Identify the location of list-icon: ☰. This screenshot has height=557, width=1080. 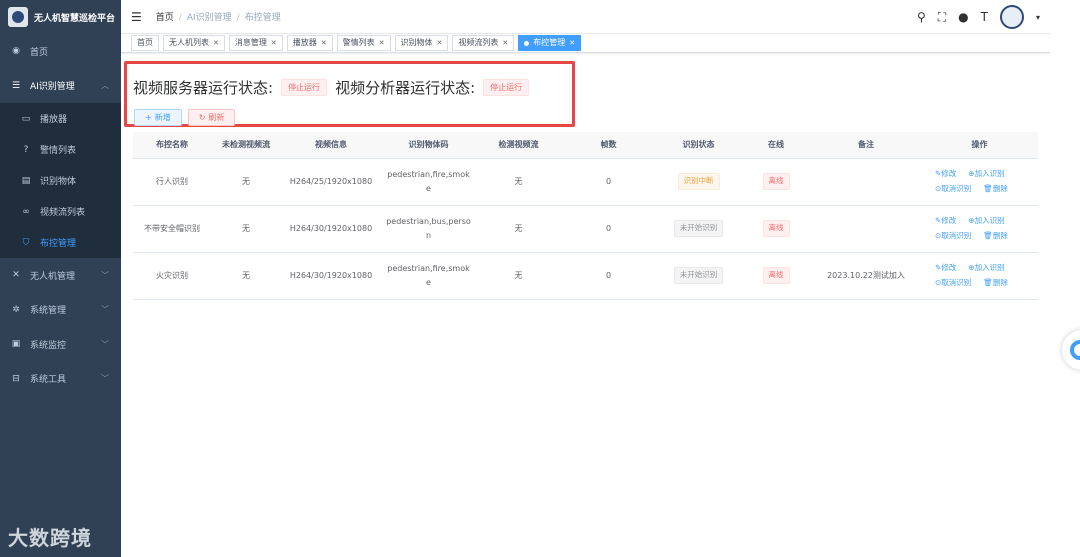
(16, 85).